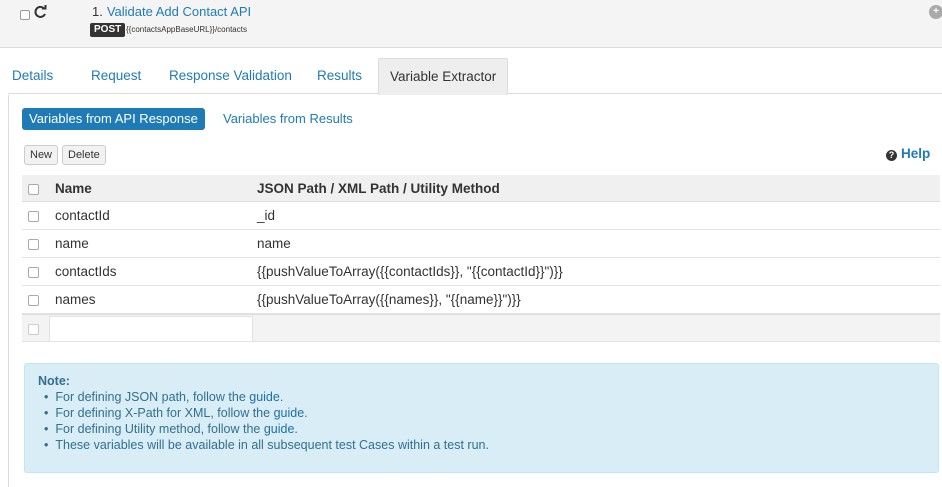 The height and width of the screenshot is (487, 942). I want to click on variable-path: _id, so click(266, 215).